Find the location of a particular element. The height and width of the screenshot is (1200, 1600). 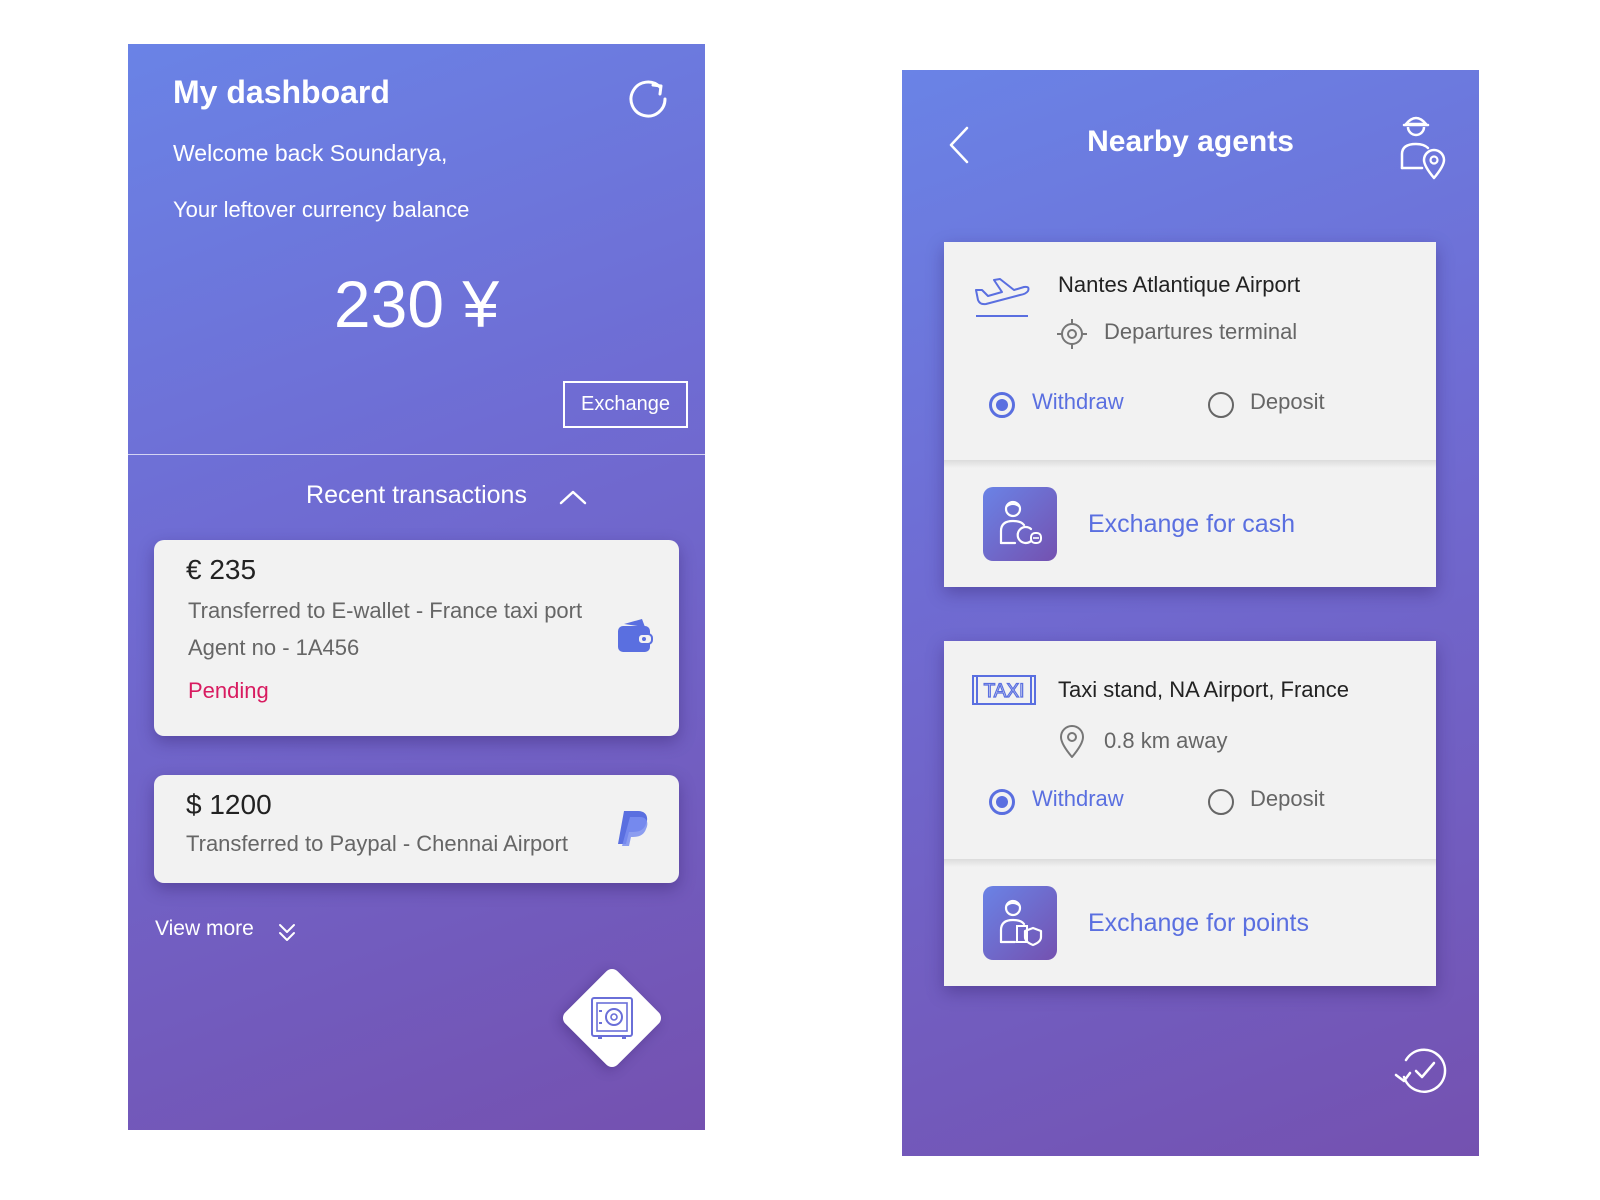

agent-location-icon is located at coordinates (1422, 146).